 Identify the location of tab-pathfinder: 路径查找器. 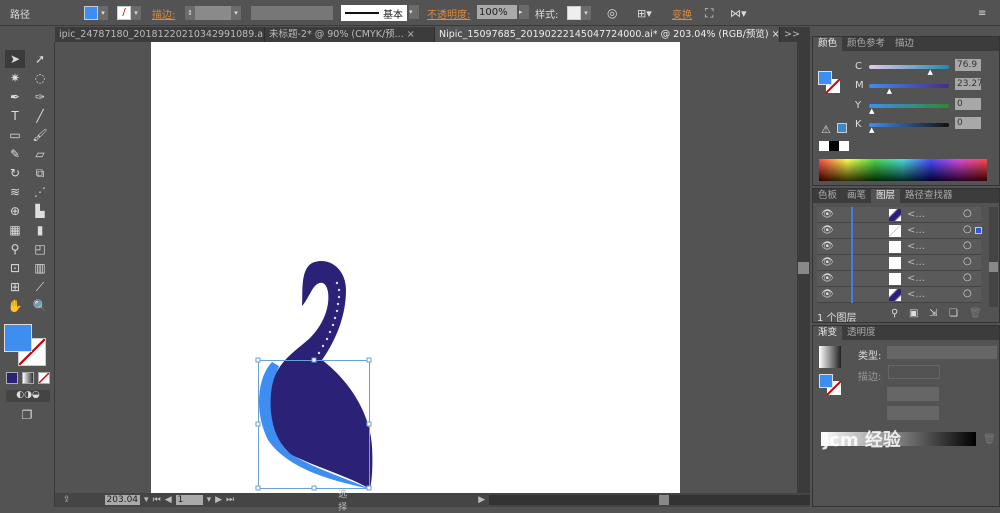
(929, 196).